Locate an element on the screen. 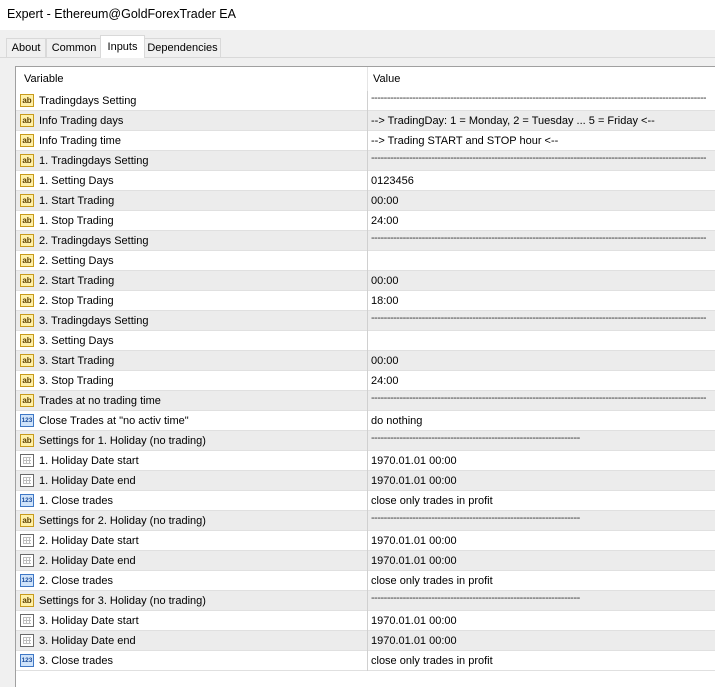  variable-name: Tradingdays Setting is located at coordinates (88, 101).